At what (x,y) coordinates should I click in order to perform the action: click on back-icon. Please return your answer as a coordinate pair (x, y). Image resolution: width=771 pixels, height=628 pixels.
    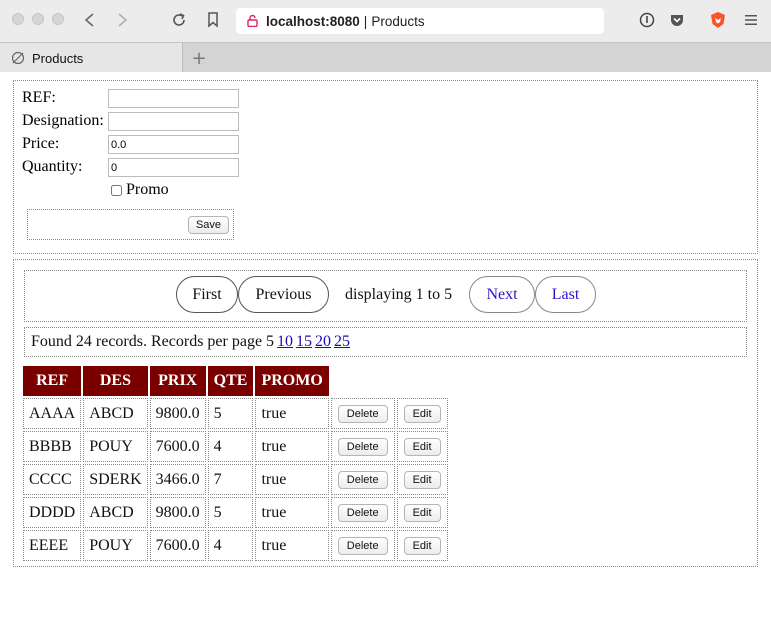
    Looking at the image, I should click on (90, 20).